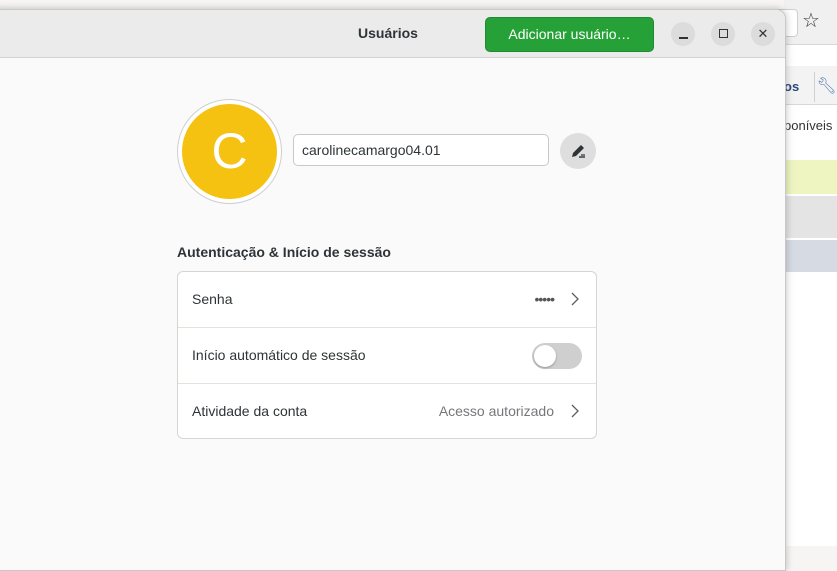 This screenshot has height=571, width=837. I want to click on minimize-icon, so click(683, 37).